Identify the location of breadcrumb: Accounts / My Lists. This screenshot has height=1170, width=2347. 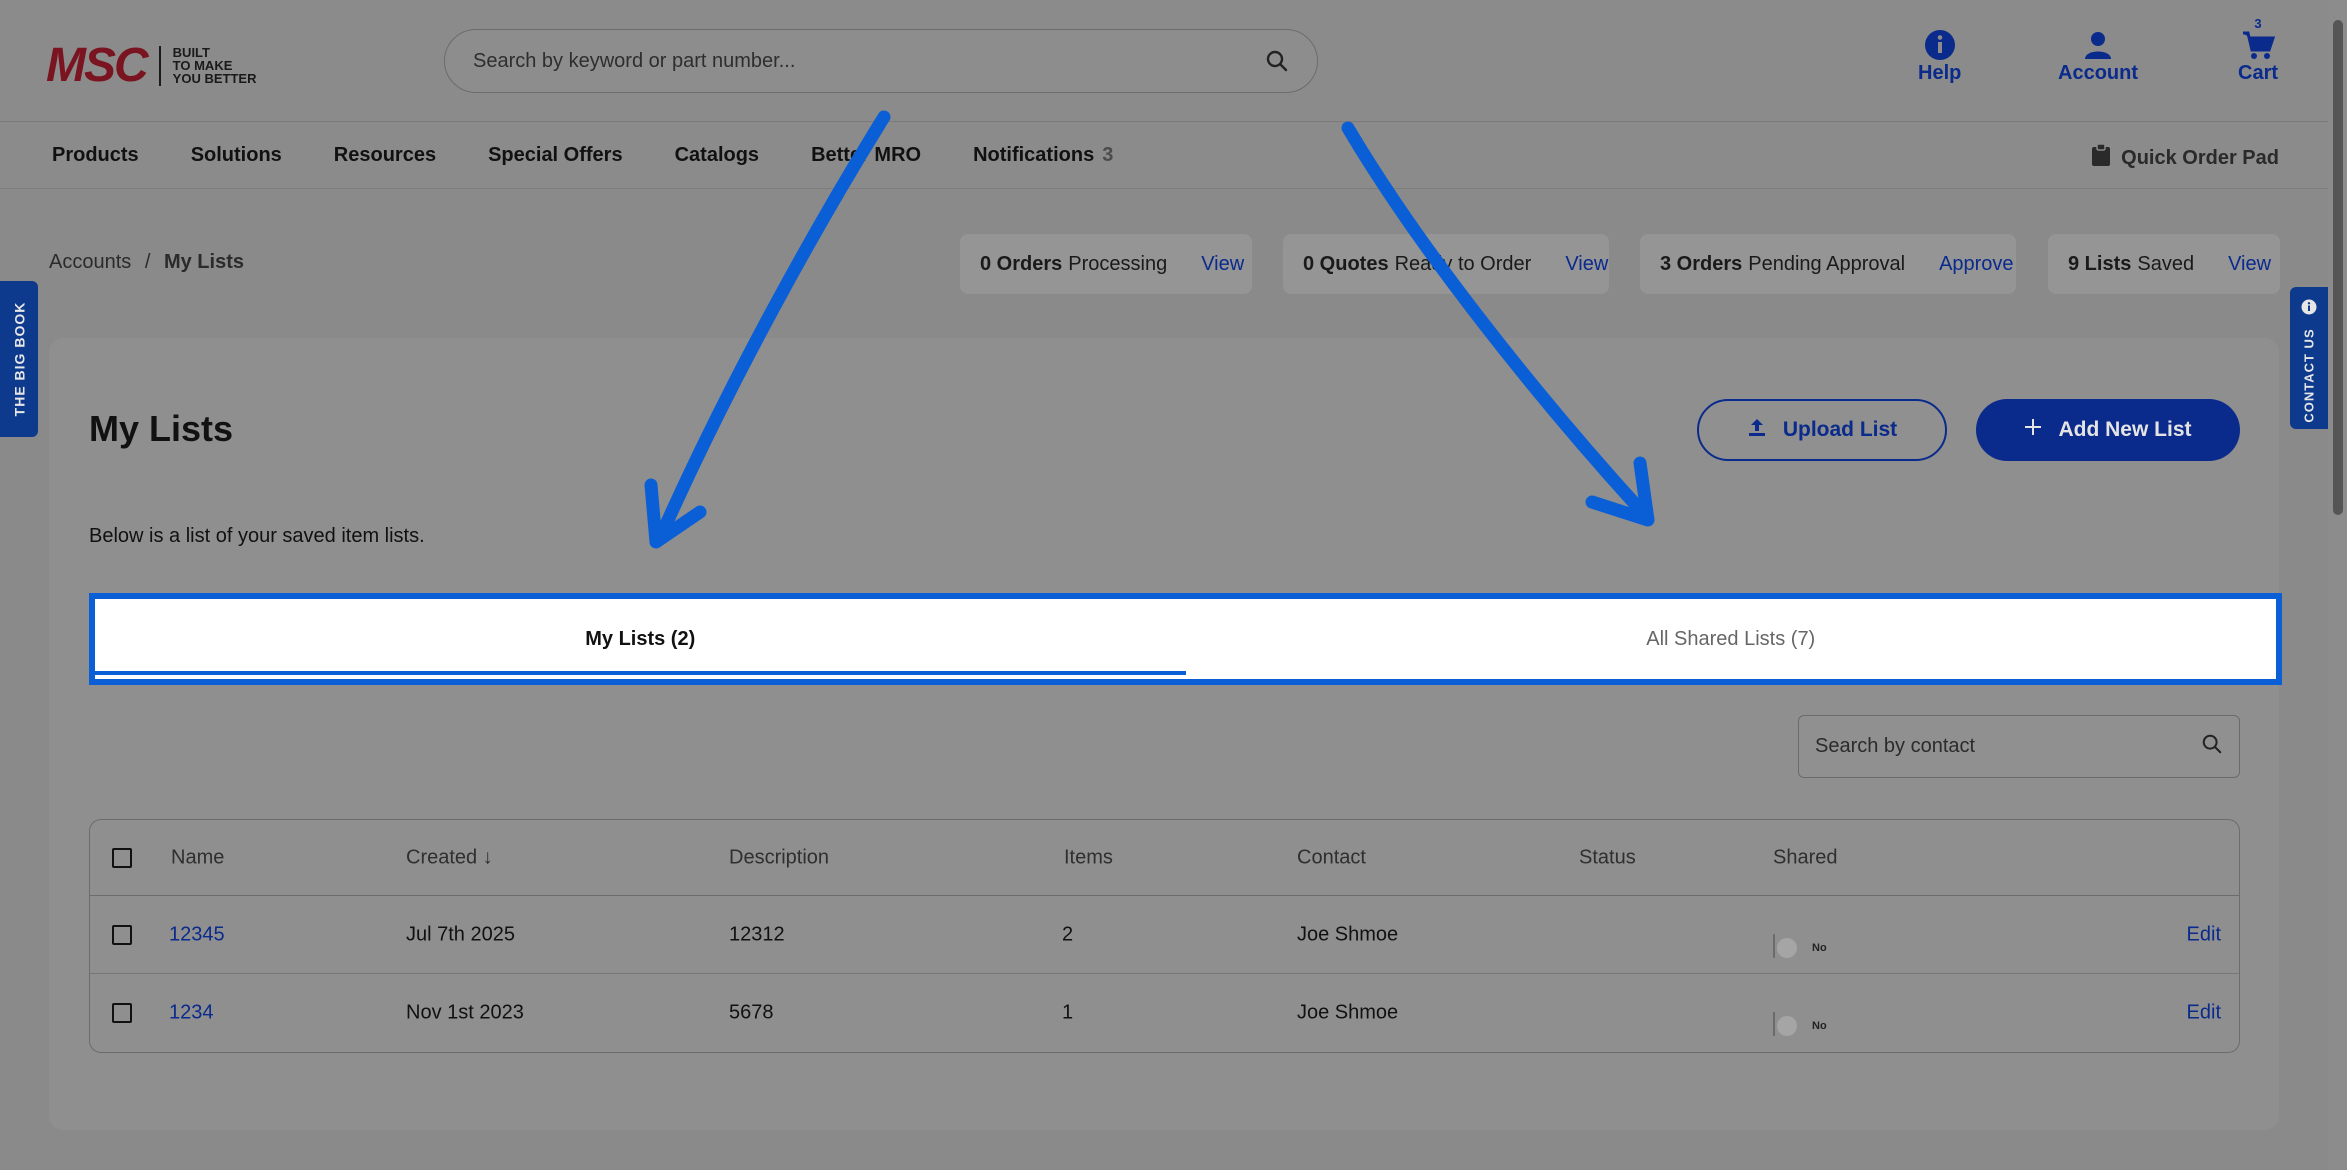
(146, 262).